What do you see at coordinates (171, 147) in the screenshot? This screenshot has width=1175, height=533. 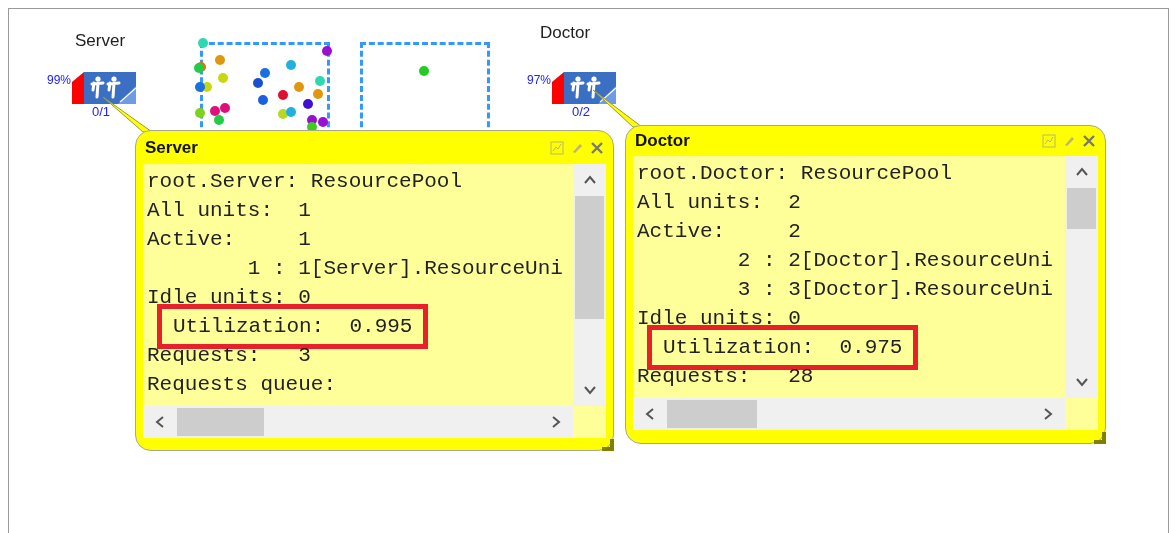 I see `window-title: Server` at bounding box center [171, 147].